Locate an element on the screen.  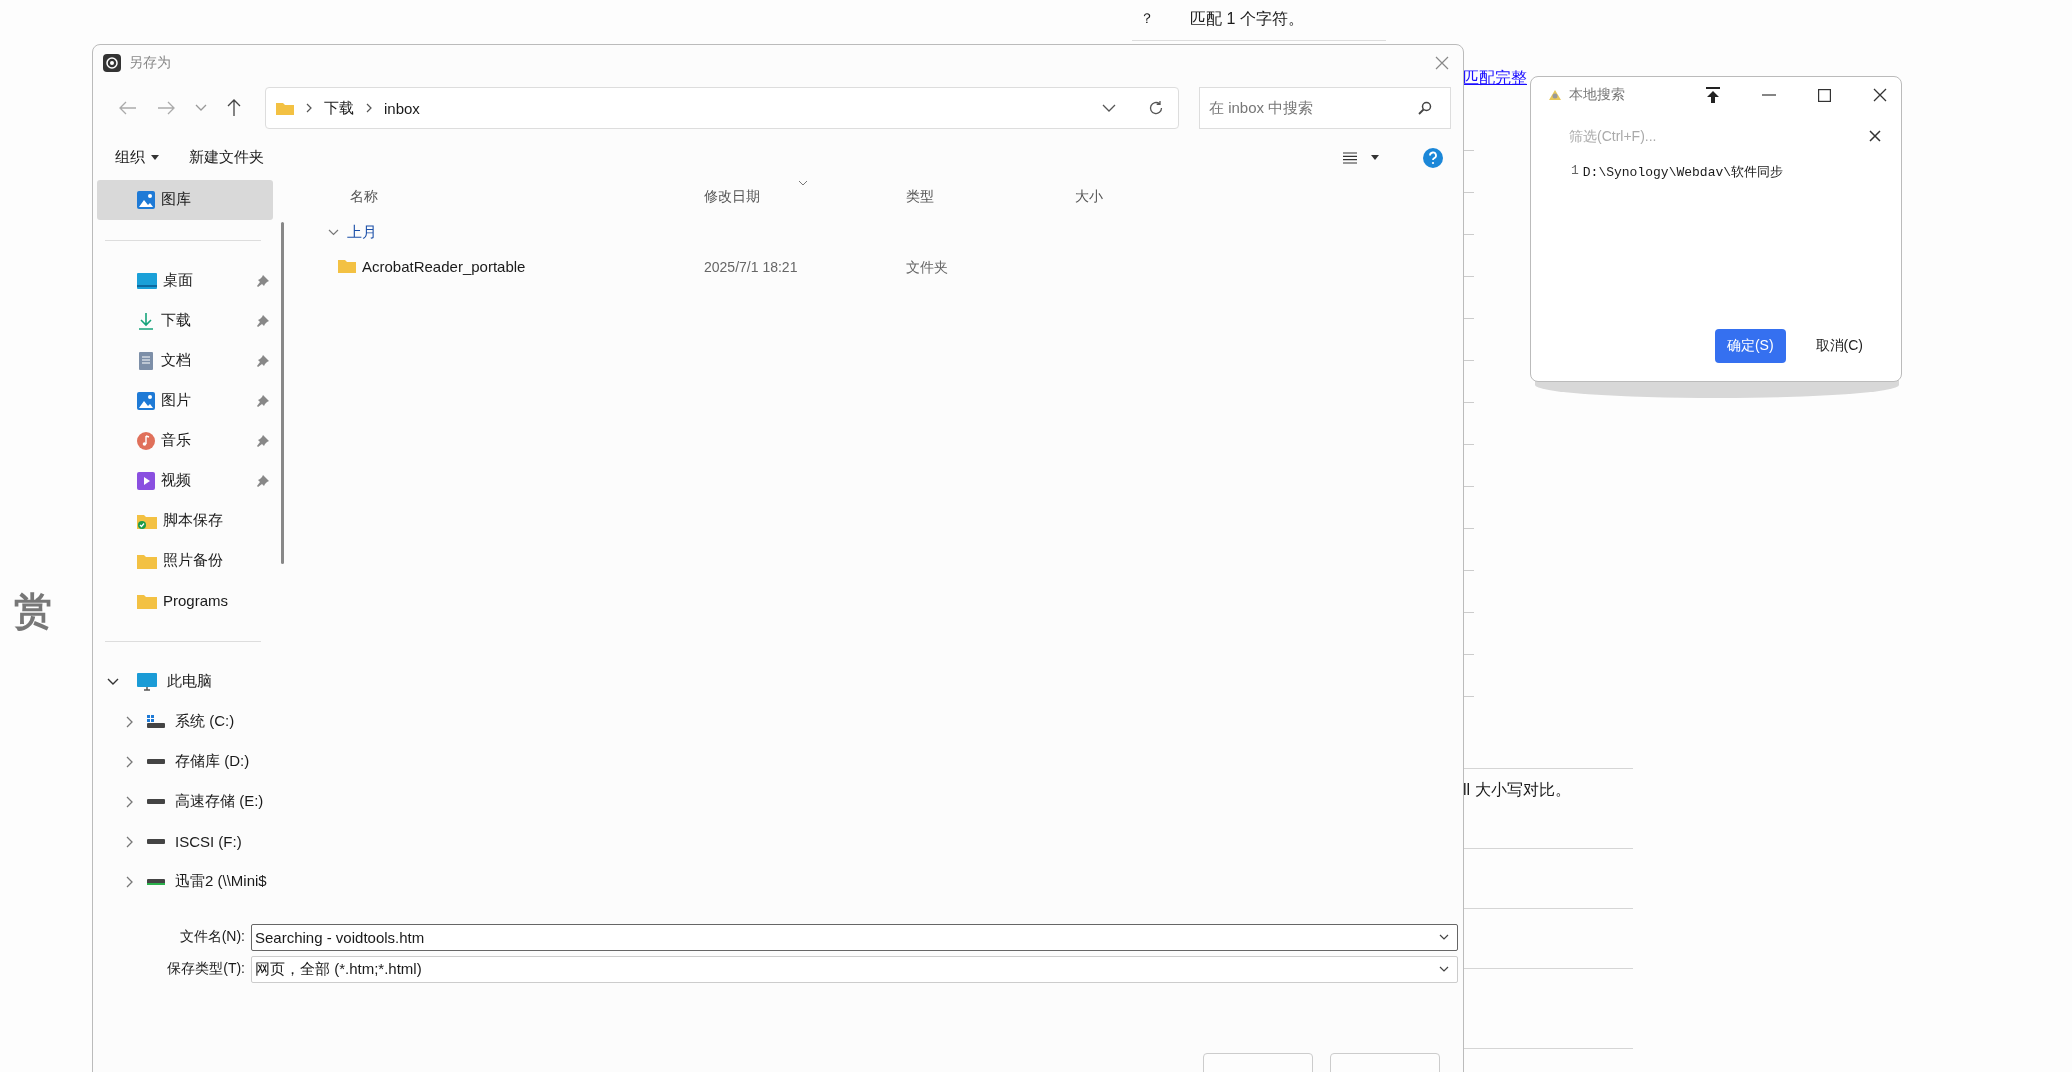
close-icon is located at coordinates (1880, 95).